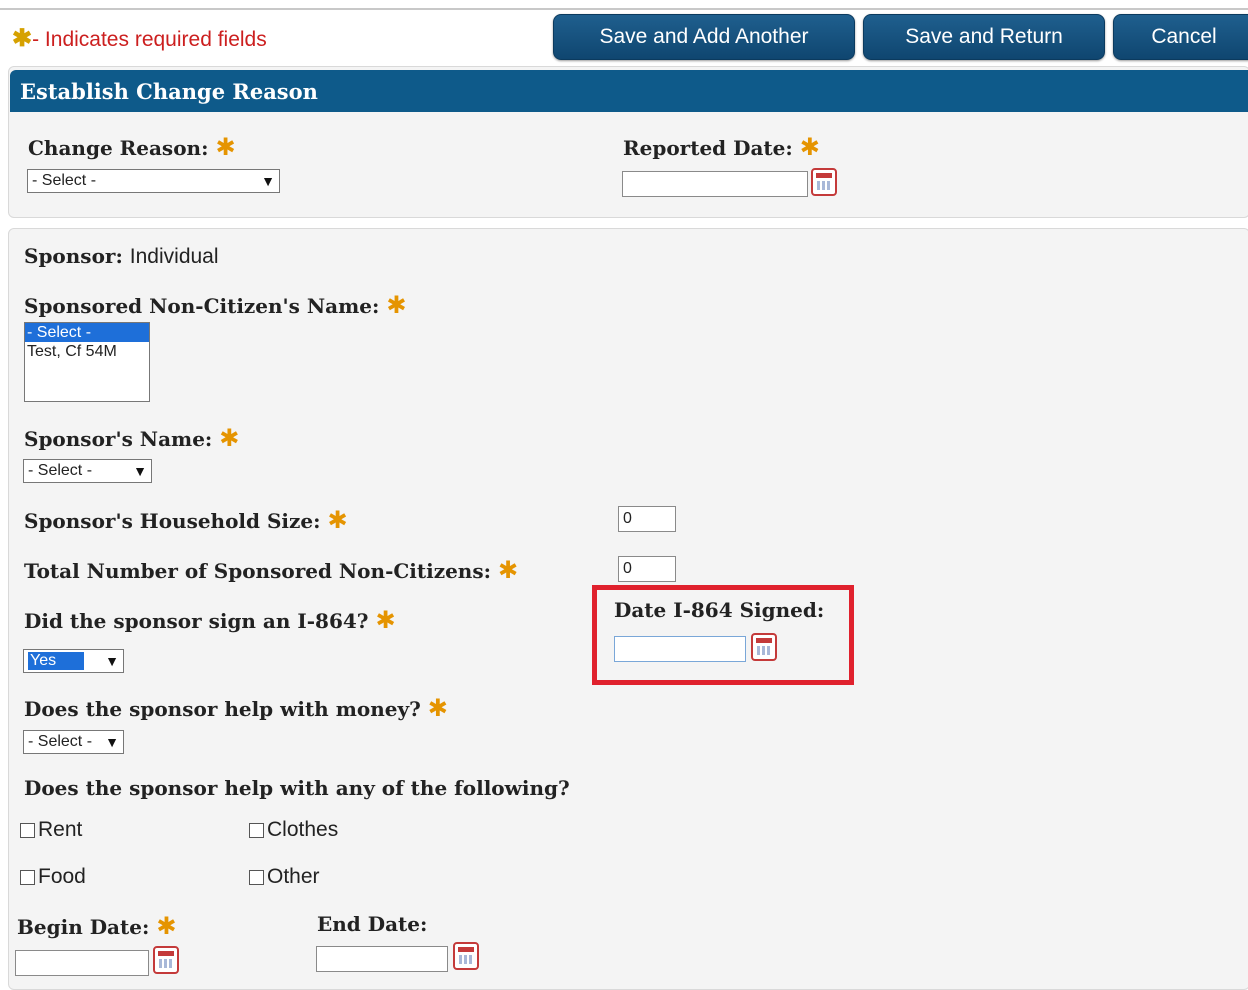  What do you see at coordinates (53, 877) in the screenshot?
I see `food-checkbox: Food` at bounding box center [53, 877].